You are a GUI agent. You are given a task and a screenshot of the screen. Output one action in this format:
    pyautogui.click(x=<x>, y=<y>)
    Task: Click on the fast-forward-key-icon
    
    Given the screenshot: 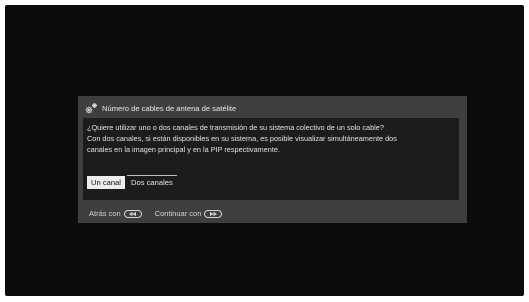 What is the action you would take?
    pyautogui.click(x=213, y=213)
    